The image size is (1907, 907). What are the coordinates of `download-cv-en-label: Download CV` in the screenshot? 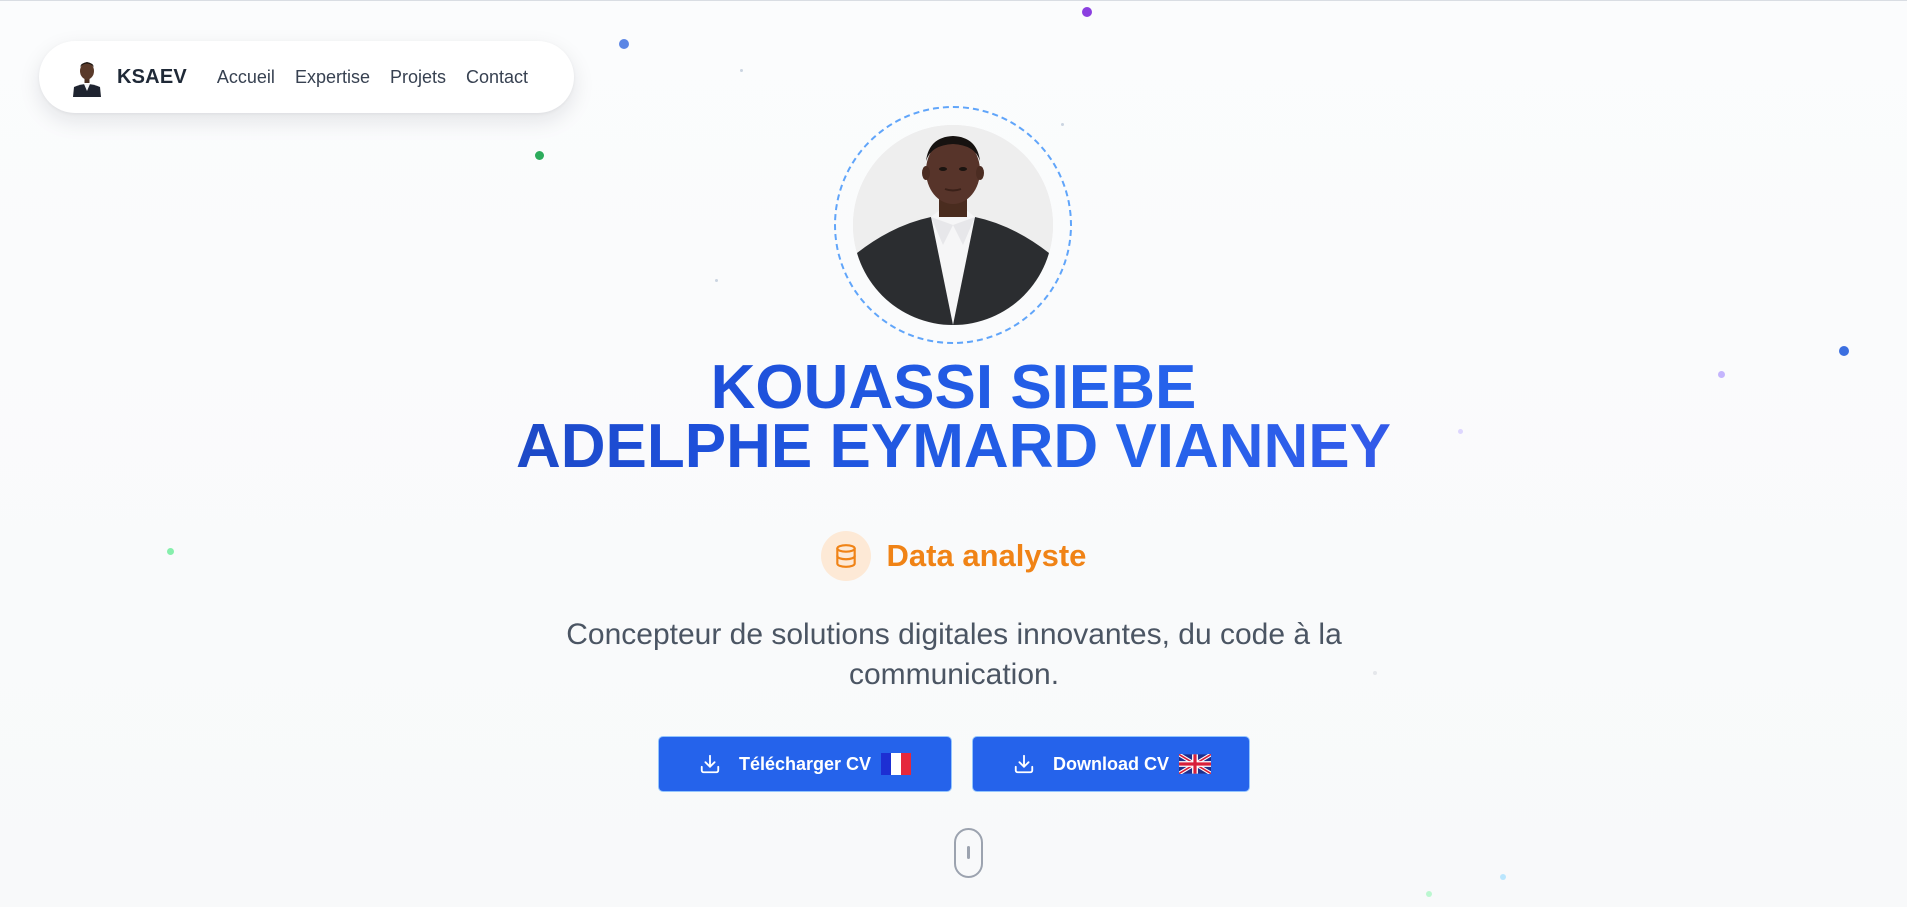 It's located at (1111, 763).